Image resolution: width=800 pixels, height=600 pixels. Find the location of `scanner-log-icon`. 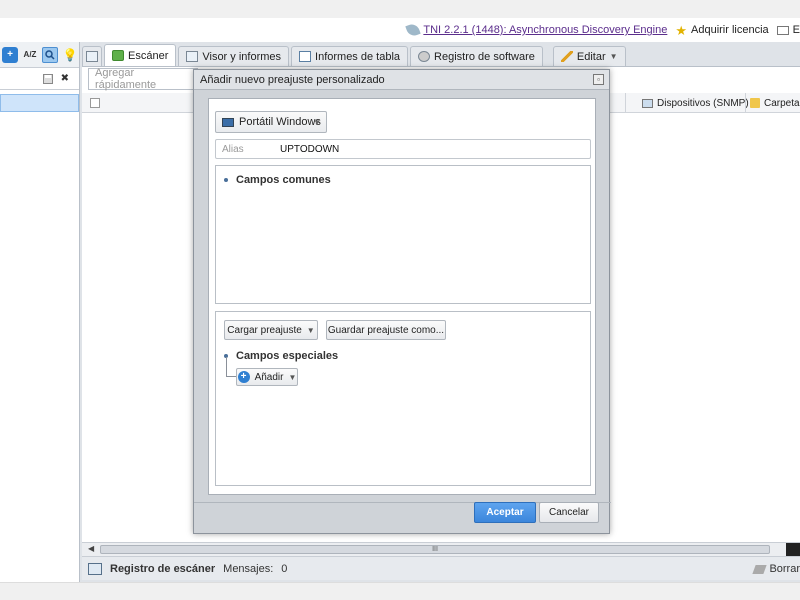

scanner-log-icon is located at coordinates (95, 568).